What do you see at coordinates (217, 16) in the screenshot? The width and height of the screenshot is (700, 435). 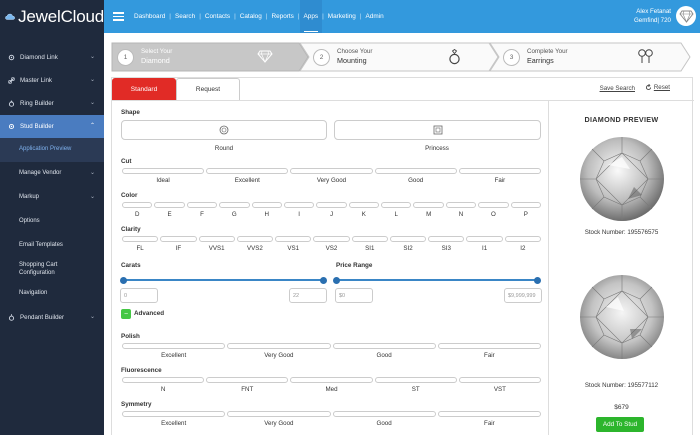 I see `topnav-item-contacts: Contacts` at bounding box center [217, 16].